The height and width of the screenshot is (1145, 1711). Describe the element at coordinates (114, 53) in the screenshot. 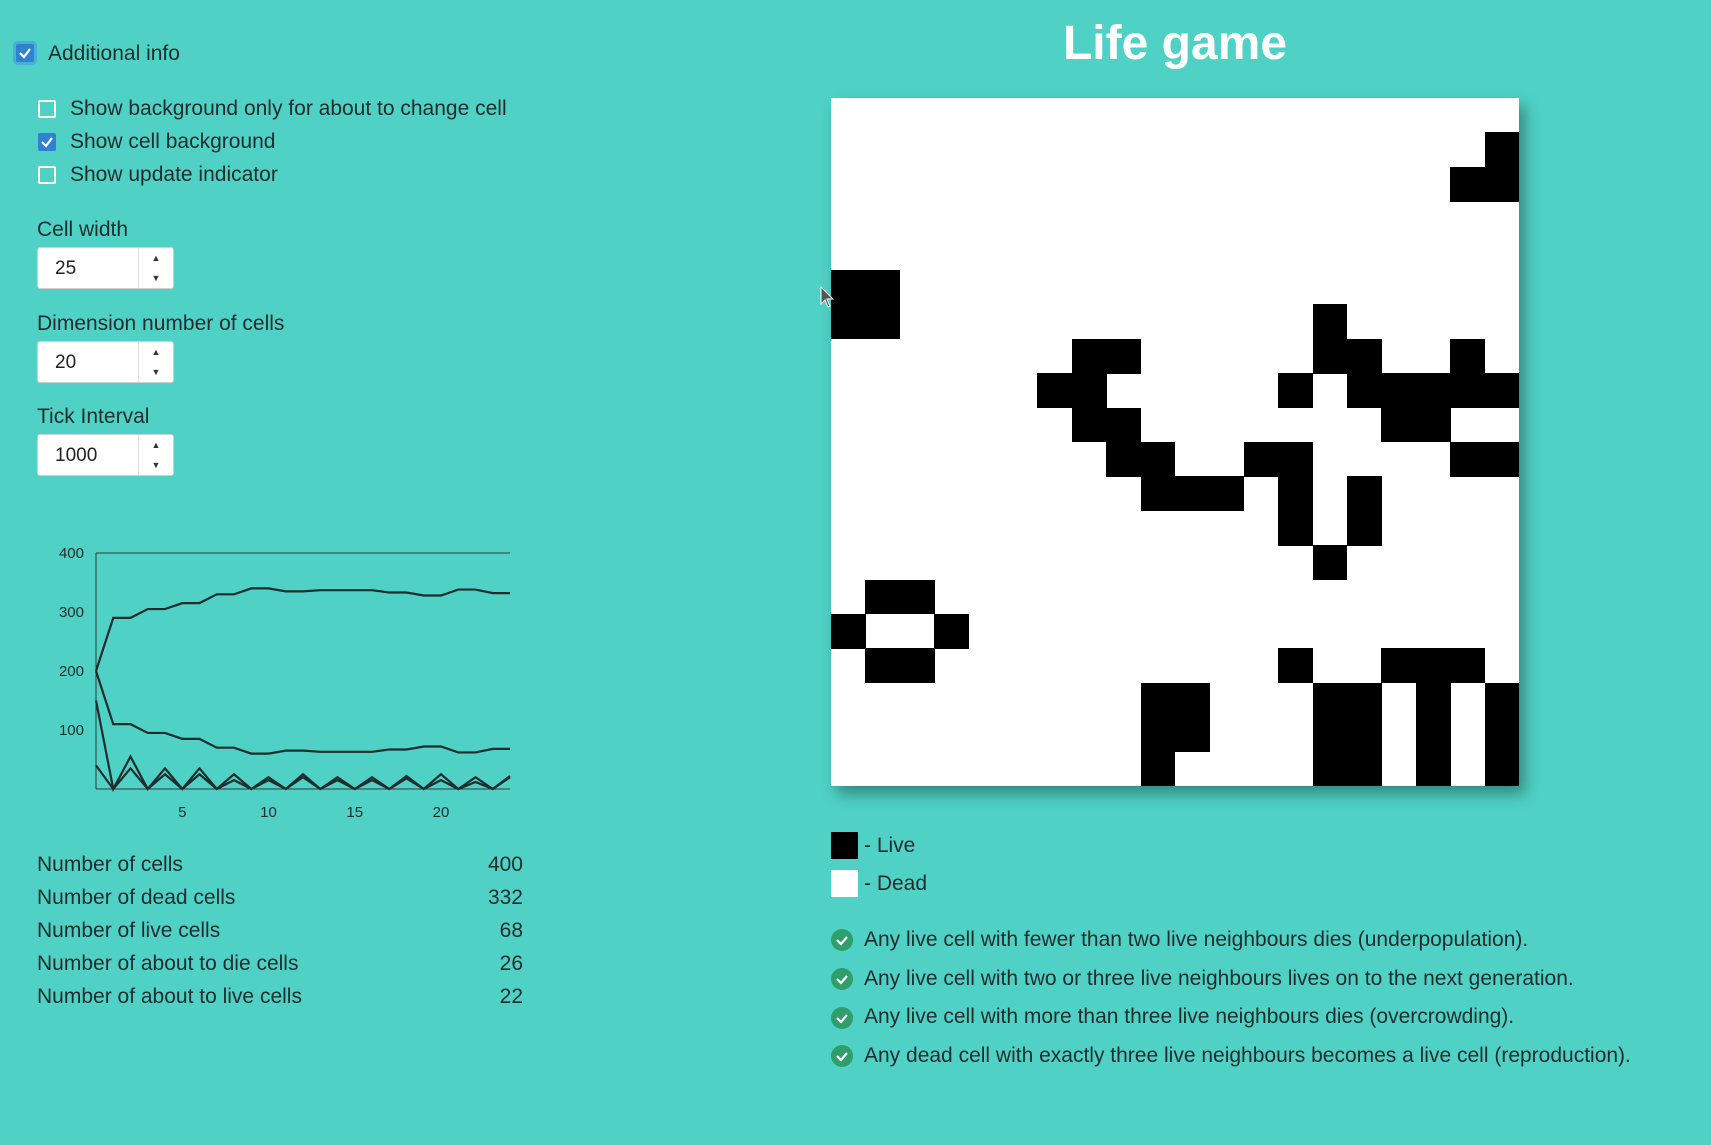

I see `additional-info-label: Additional info` at that location.